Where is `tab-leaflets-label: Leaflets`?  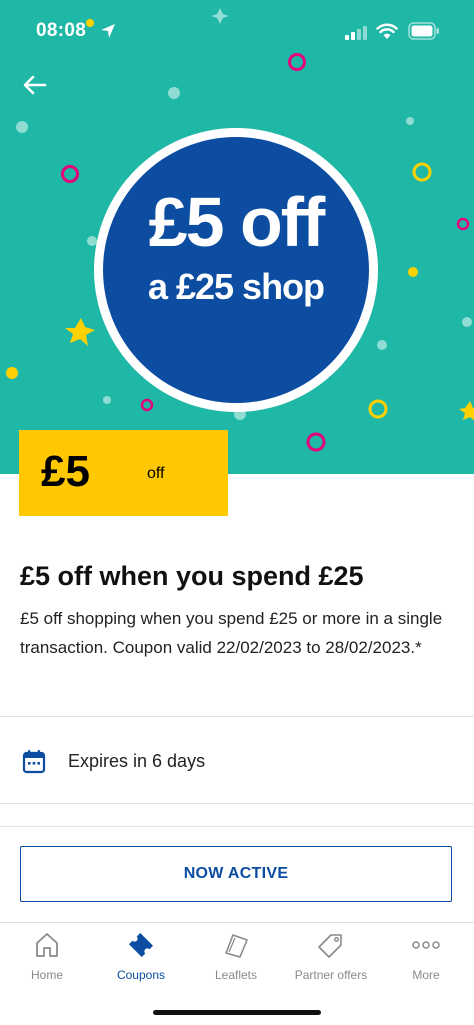
tab-leaflets-label: Leaflets is located at coordinates (236, 975).